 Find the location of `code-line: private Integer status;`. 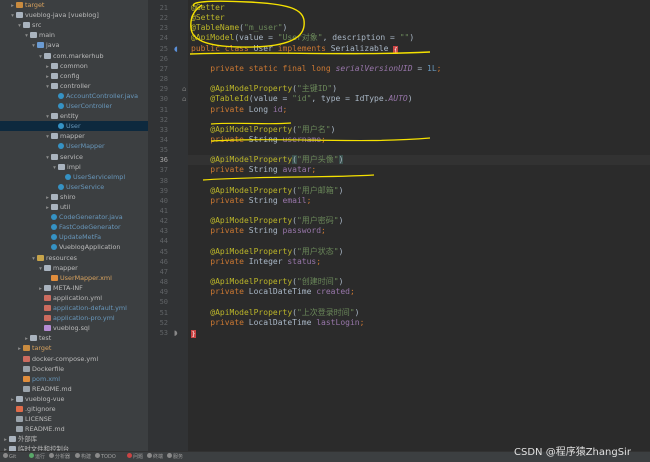

code-line: private Integer status; is located at coordinates (256, 262).